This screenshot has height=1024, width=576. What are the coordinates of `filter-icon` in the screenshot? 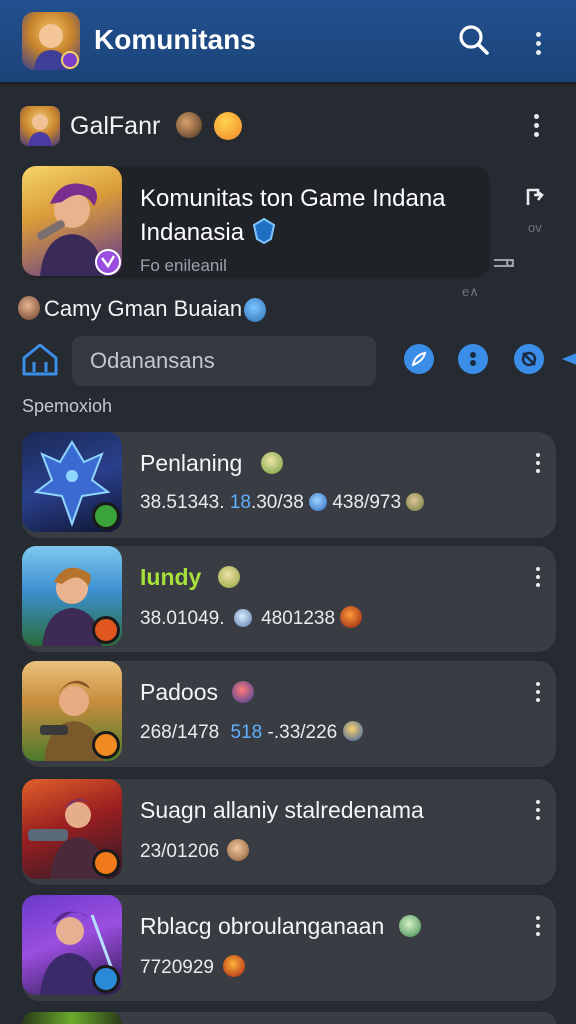 It's located at (504, 263).